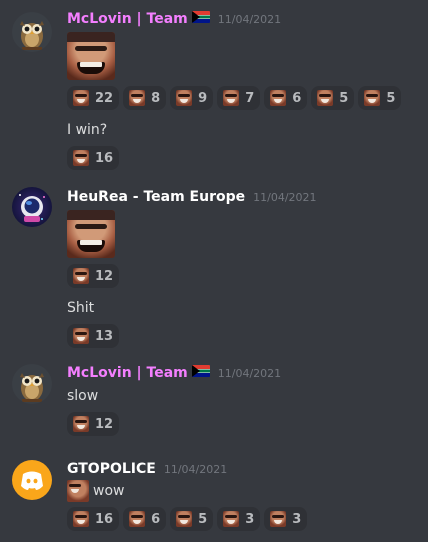 The width and height of the screenshot is (428, 542). What do you see at coordinates (187, 491) in the screenshot?
I see `message-text-line: wow` at bounding box center [187, 491].